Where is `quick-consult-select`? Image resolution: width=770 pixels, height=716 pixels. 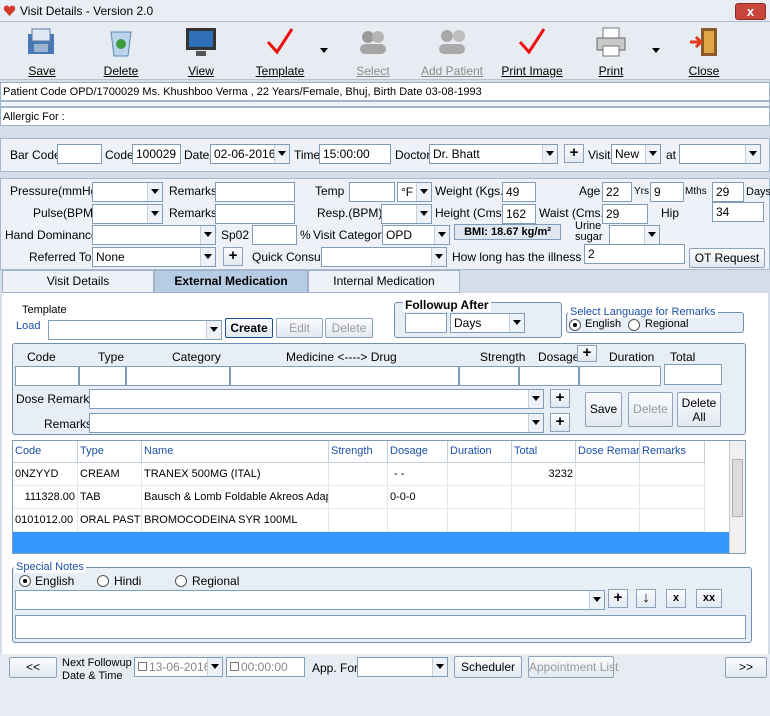 quick-consult-select is located at coordinates (384, 257).